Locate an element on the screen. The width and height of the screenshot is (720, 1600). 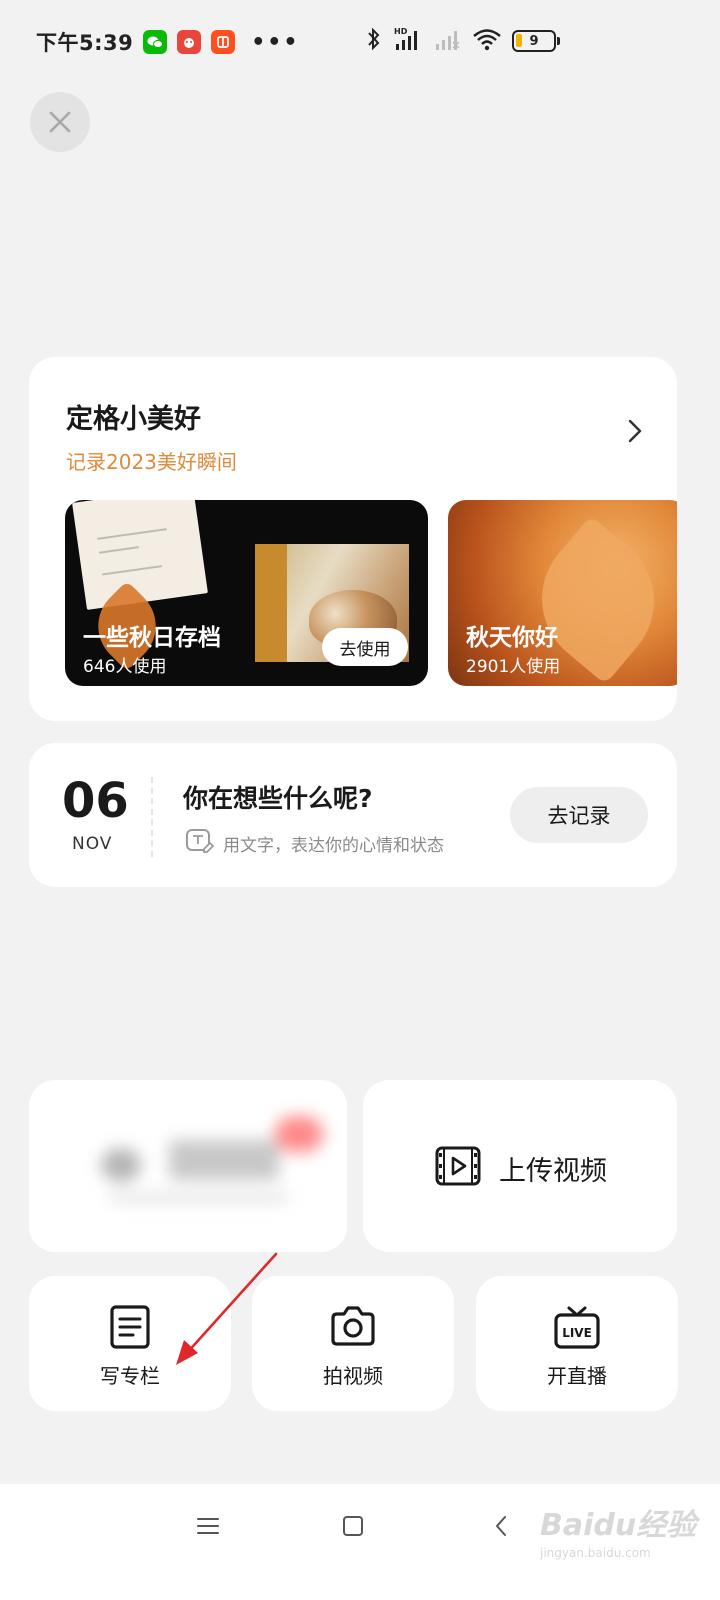
taobao-icon is located at coordinates (223, 42).